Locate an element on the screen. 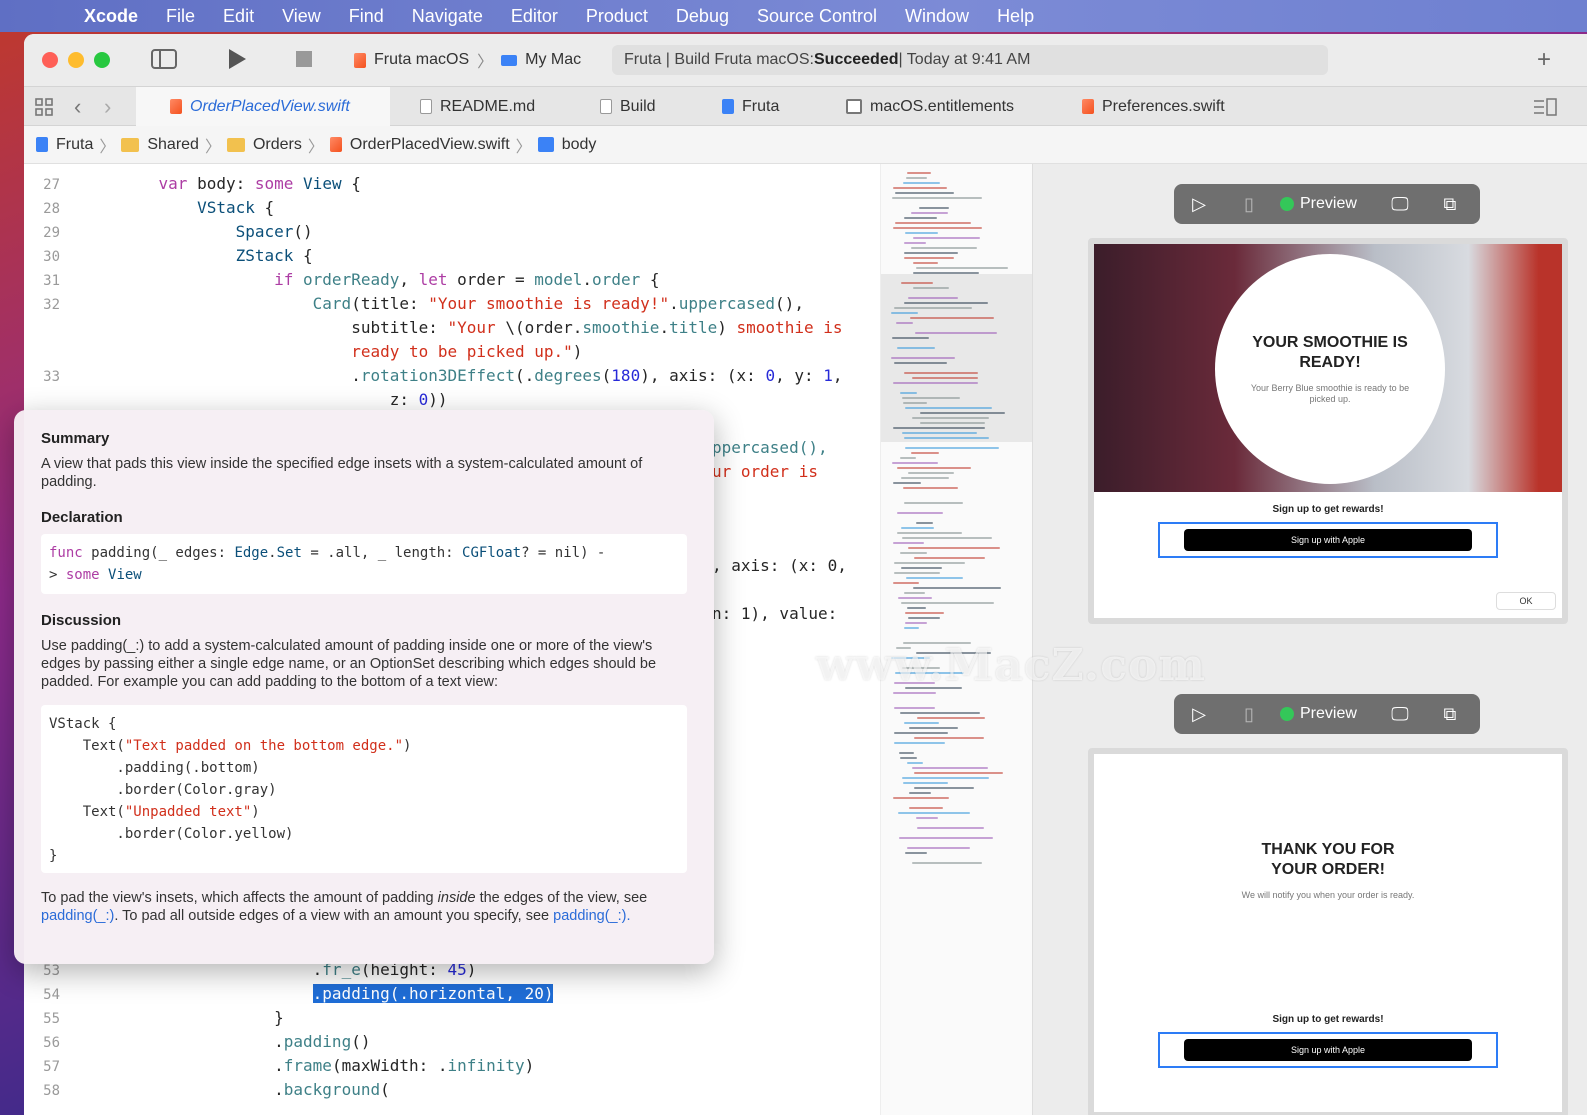 This screenshot has height=1115, width=1587. breadcrumb-file: OrderPlacedView.swift is located at coordinates (419, 145).